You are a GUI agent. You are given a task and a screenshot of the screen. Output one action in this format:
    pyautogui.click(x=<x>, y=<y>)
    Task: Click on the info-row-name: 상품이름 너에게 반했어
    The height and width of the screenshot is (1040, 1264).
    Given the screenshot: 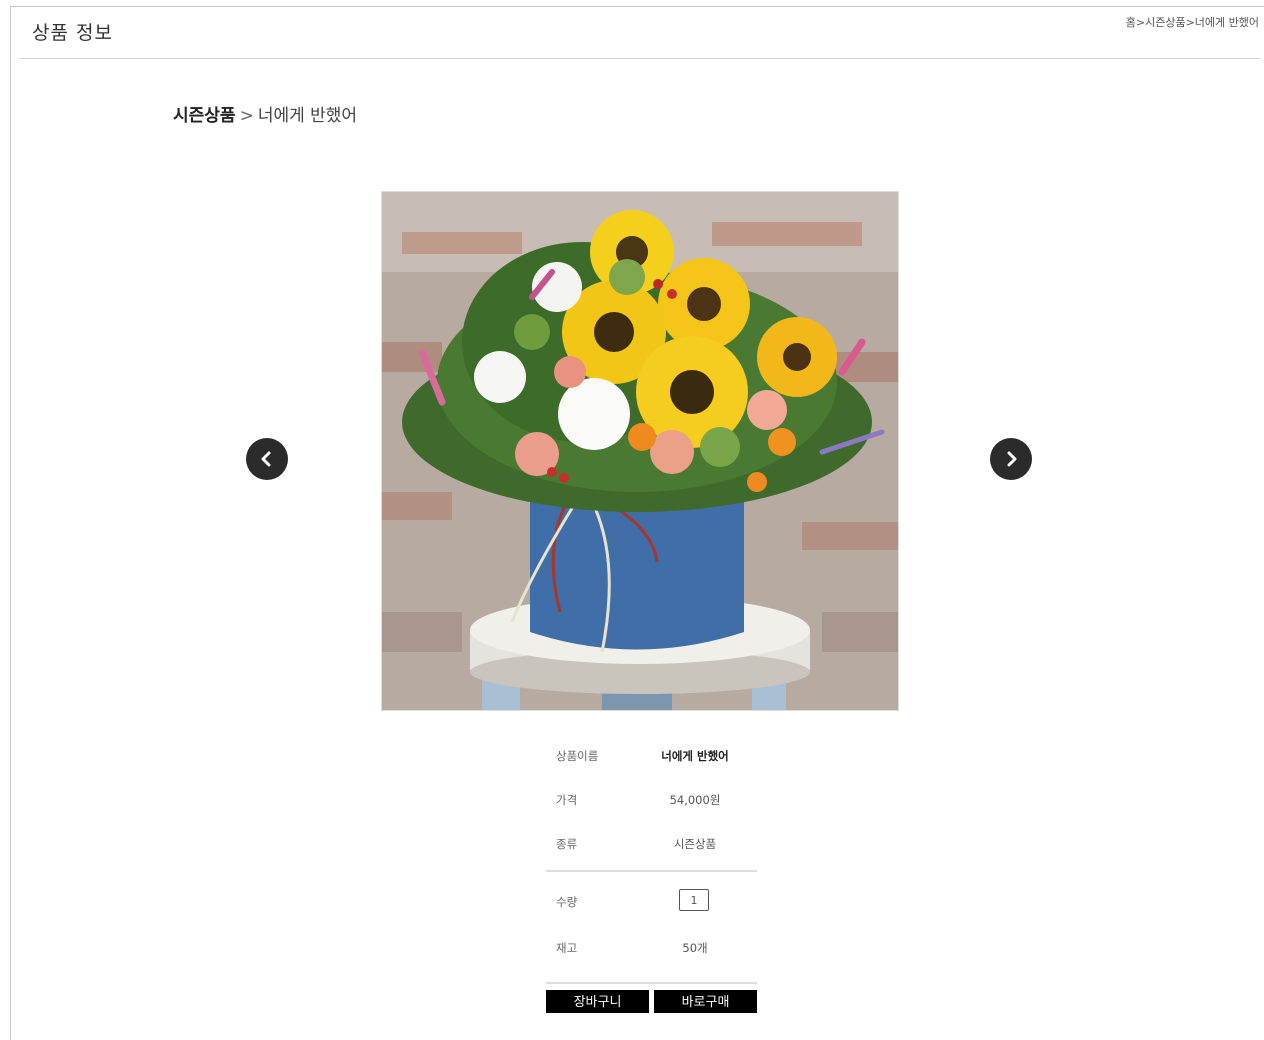 What is the action you would take?
    pyautogui.click(x=651, y=754)
    